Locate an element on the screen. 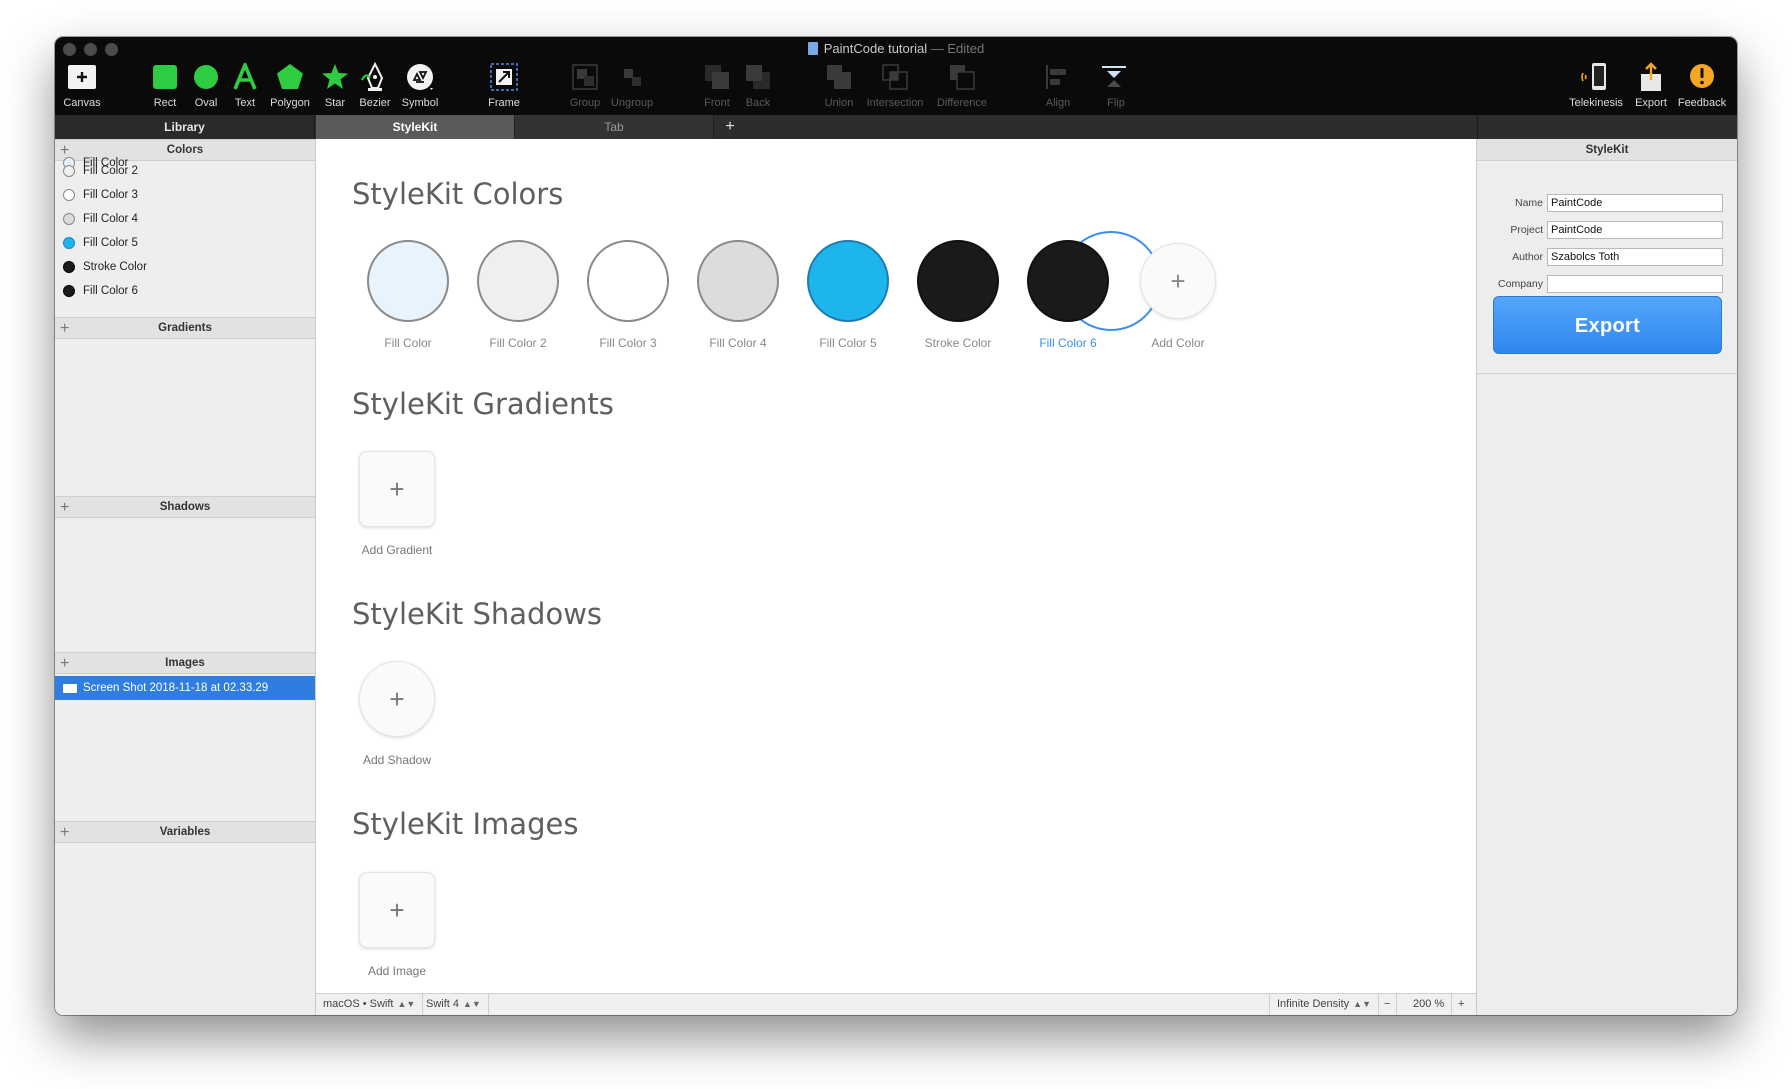 Image resolution: width=1792 pixels, height=1089 pixels. stylekit-color-swatch: Fill Color 5 is located at coordinates (848, 295).